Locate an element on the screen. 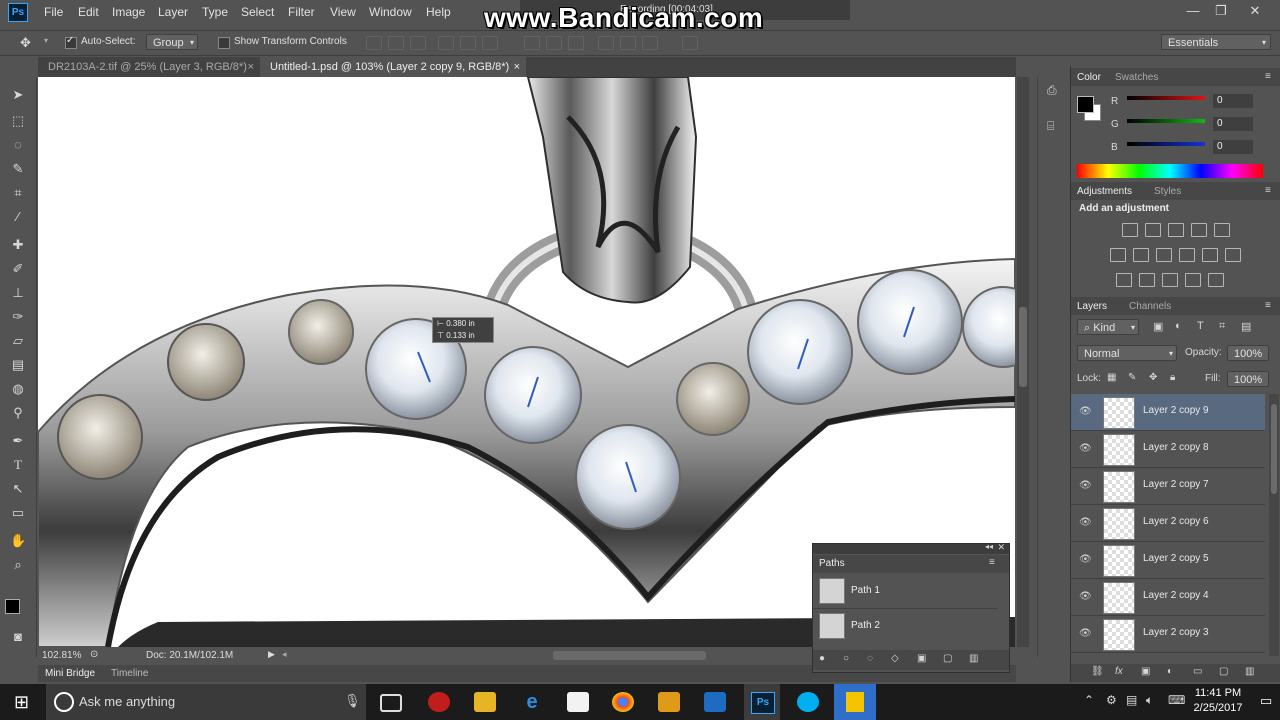 Image resolution: width=1280 pixels, height=720 pixels. close-button: ✕ is located at coordinates (1255, 11).